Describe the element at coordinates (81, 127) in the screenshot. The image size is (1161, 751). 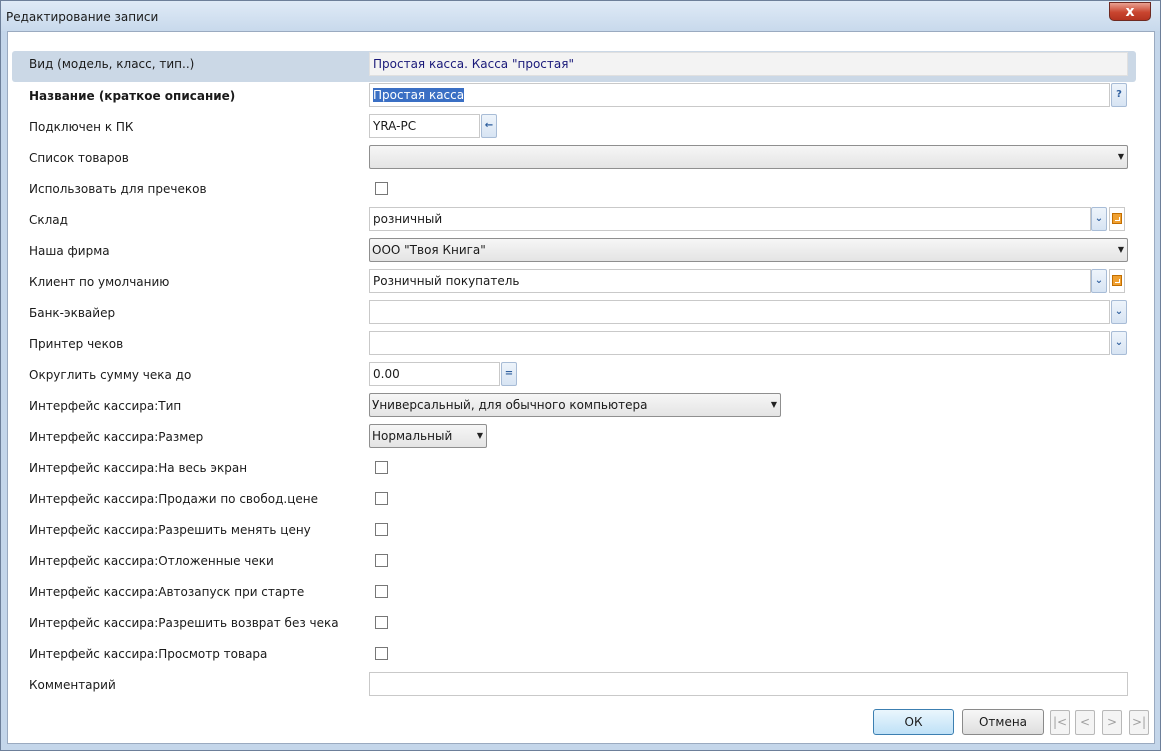
I see `connected-pc-label: Подключен к ПК` at that location.